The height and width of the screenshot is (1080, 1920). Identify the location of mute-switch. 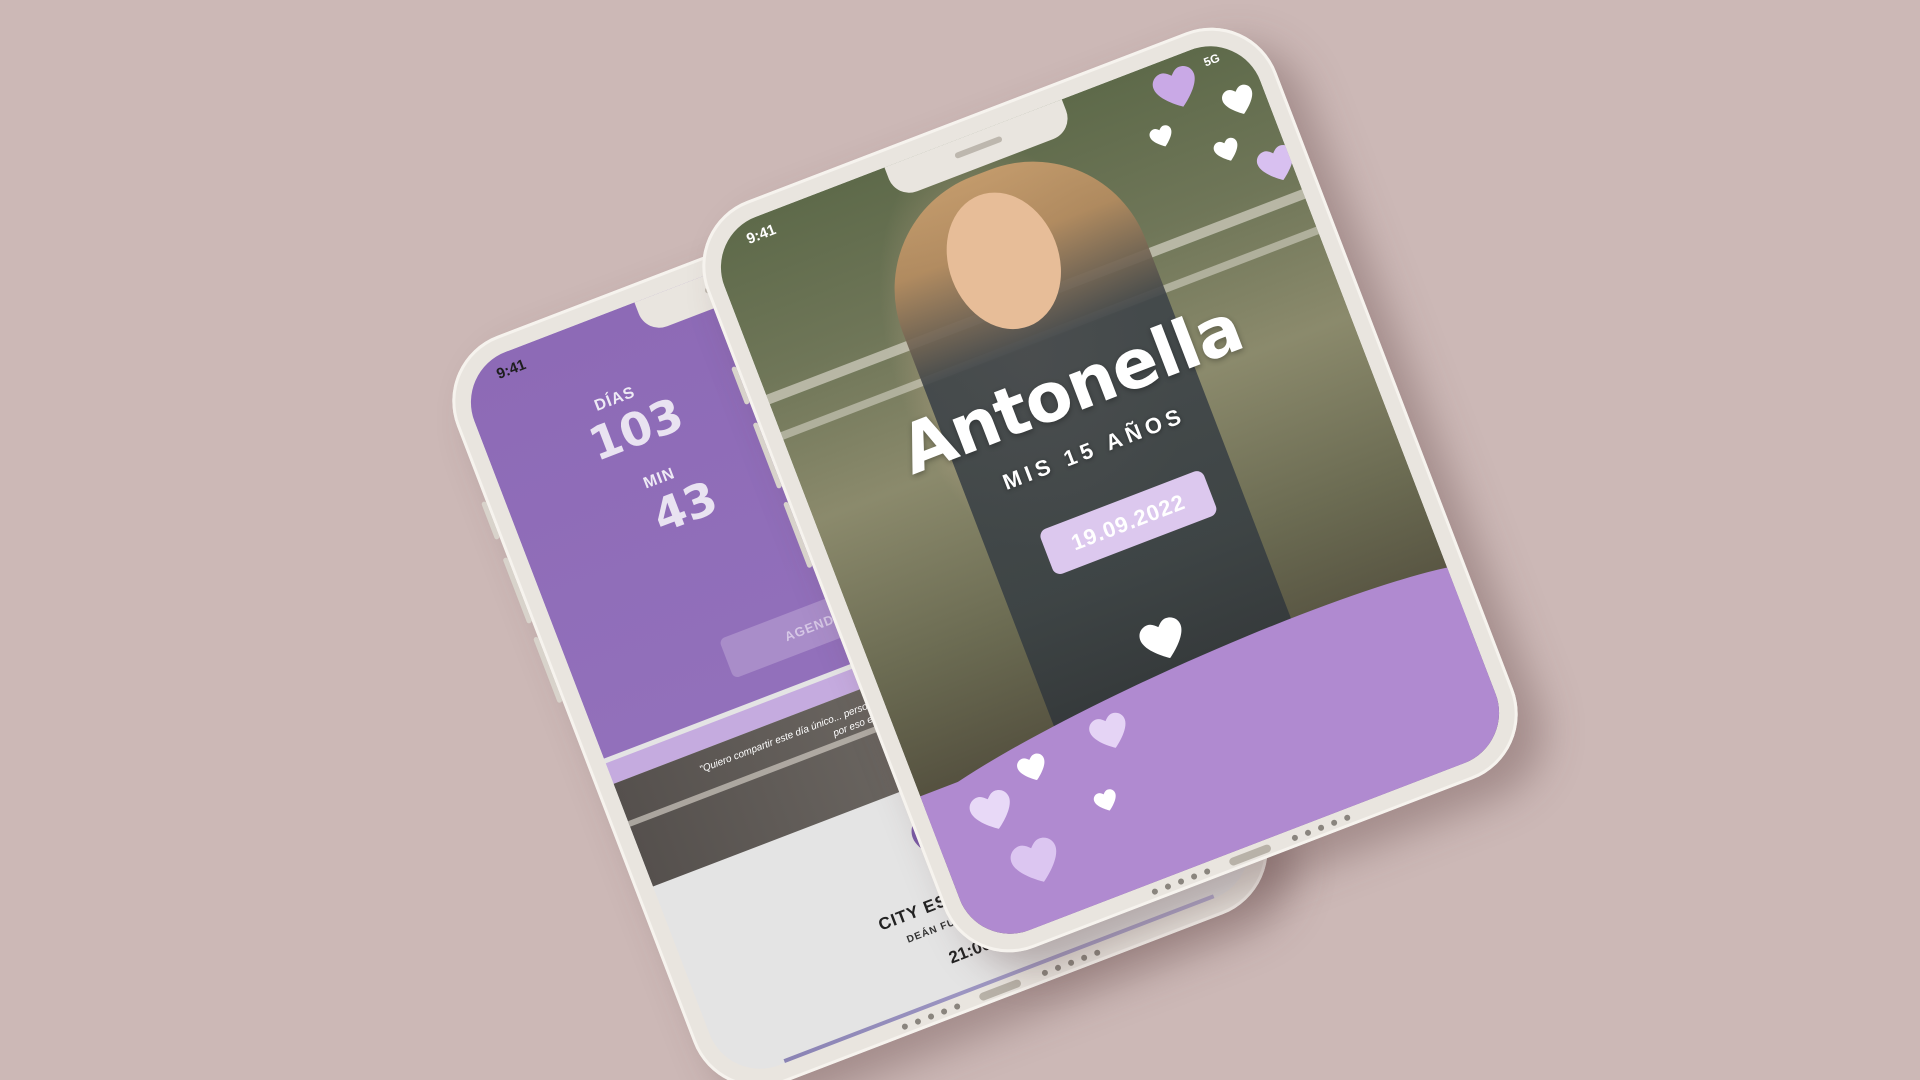
(490, 520).